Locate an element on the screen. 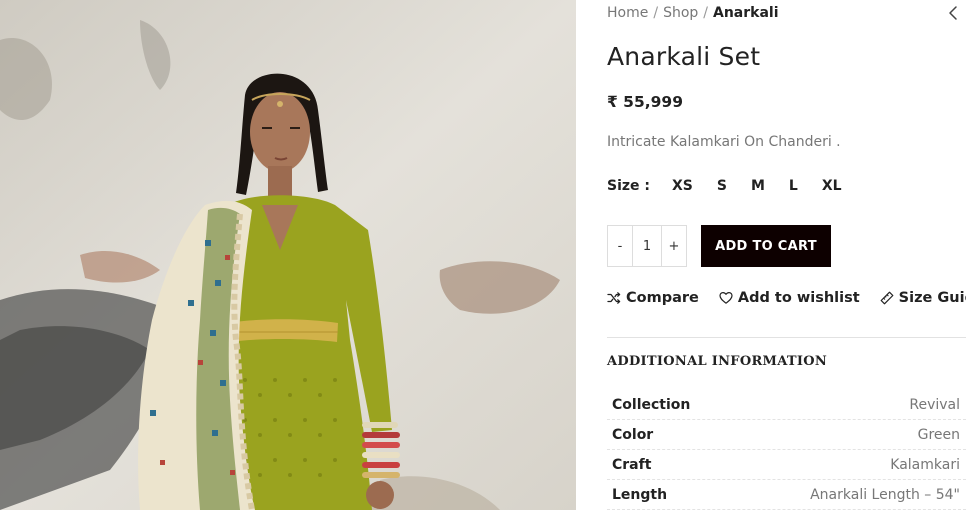 The width and height of the screenshot is (966, 510). breadcrumb: Home / Shop / Anarkali is located at coordinates (693, 13).